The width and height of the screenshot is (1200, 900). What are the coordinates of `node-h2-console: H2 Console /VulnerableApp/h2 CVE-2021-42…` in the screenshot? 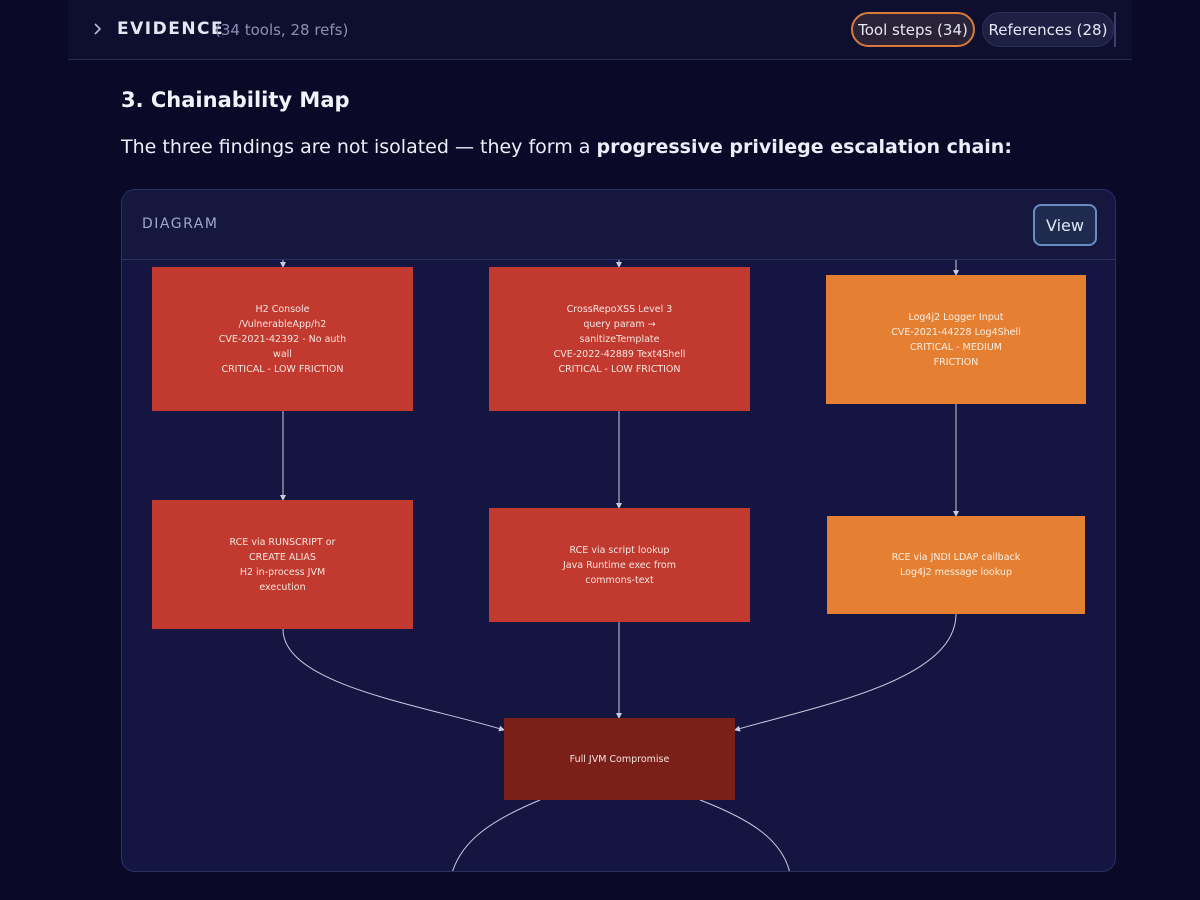 It's located at (282, 339).